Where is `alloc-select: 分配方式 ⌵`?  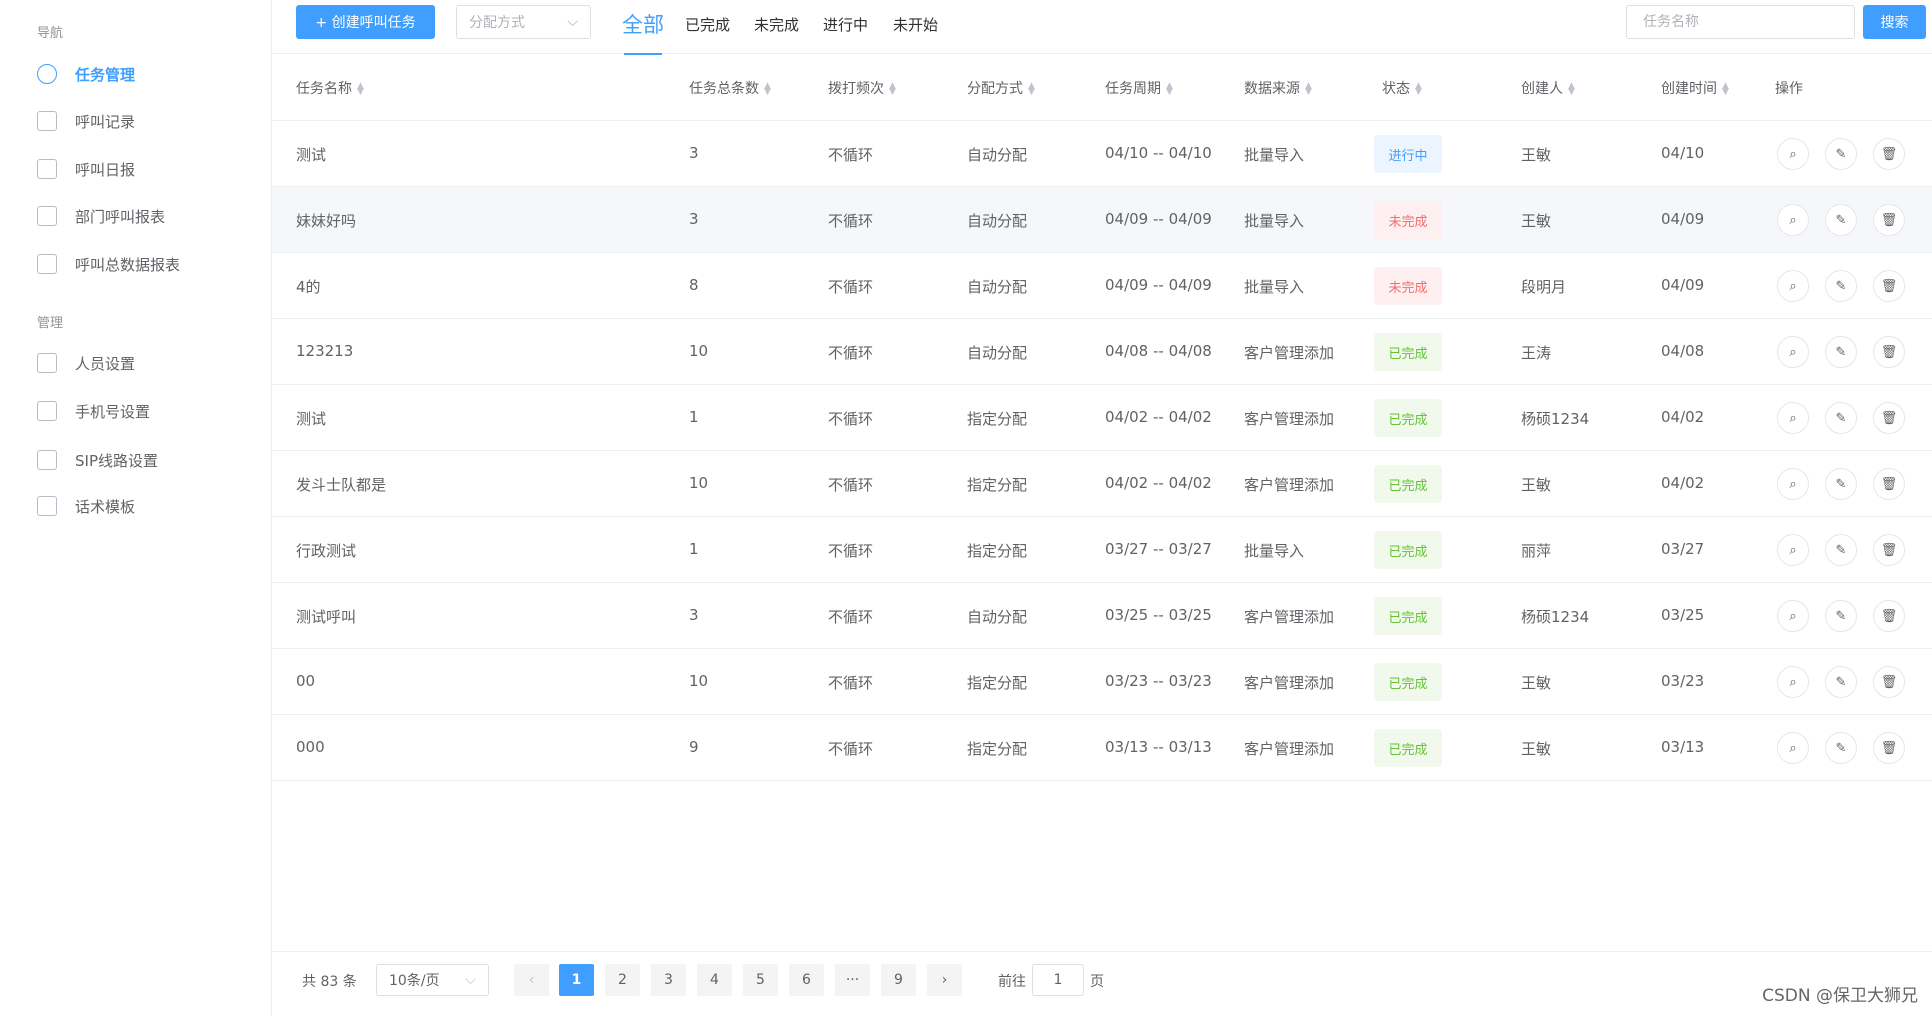
alloc-select: 分配方式 ⌵ is located at coordinates (523, 22).